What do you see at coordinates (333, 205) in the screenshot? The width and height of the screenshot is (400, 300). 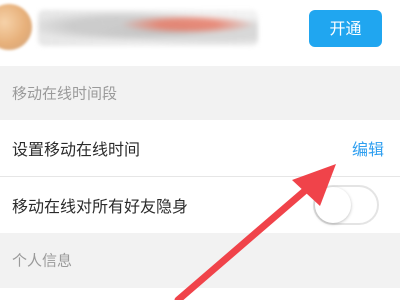 I see `toggle-knob` at bounding box center [333, 205].